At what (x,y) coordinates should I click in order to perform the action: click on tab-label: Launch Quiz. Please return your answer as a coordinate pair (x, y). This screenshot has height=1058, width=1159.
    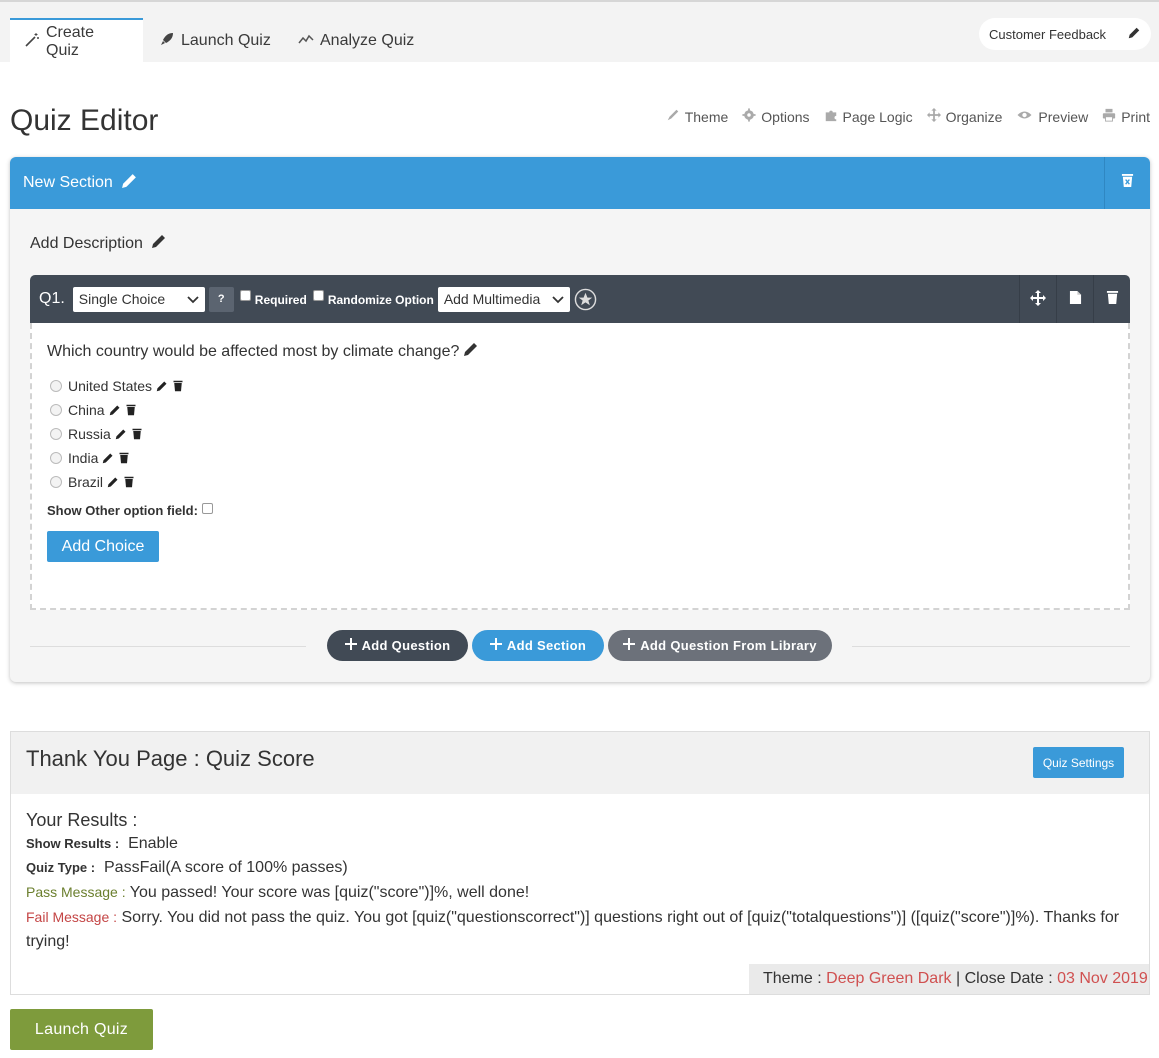
    Looking at the image, I should click on (226, 40).